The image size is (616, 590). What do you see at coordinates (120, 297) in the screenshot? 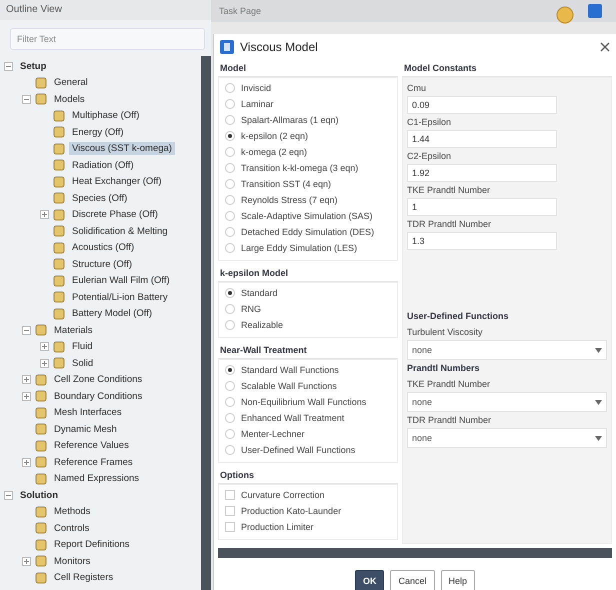
I see `tree-item: Potential/Li-ion Battery` at bounding box center [120, 297].